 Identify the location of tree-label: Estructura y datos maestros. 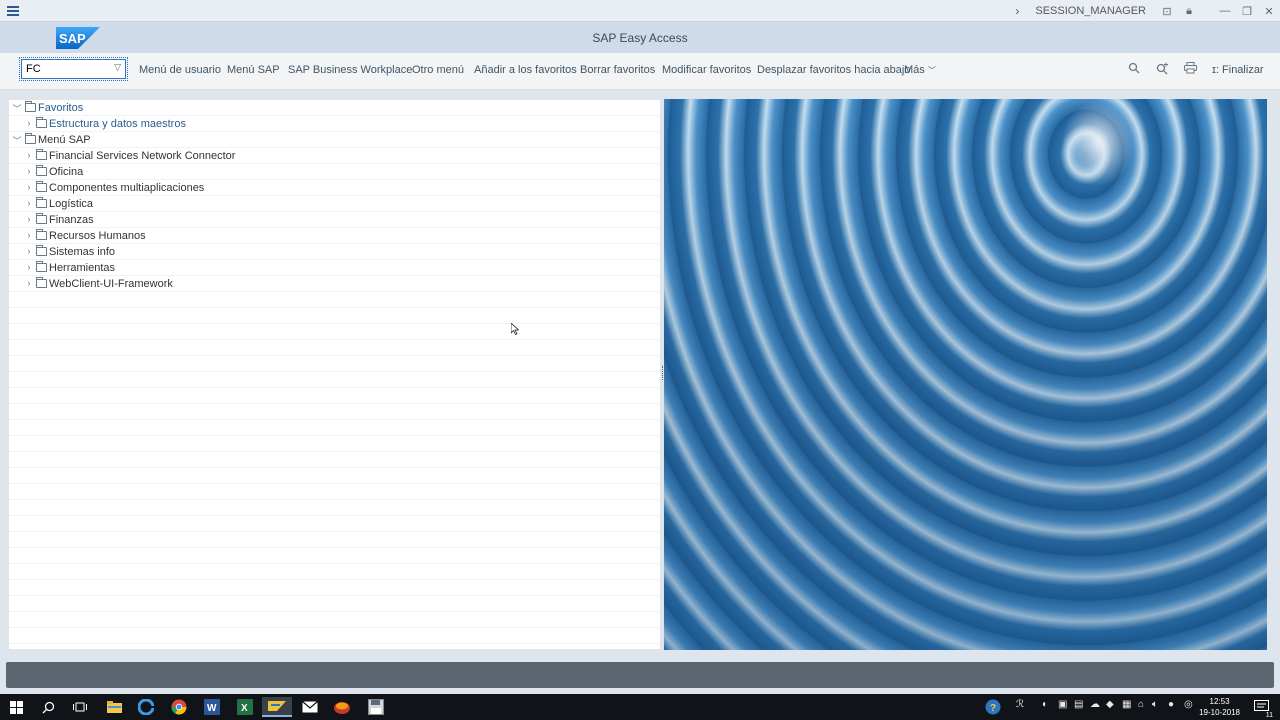
(117, 124).